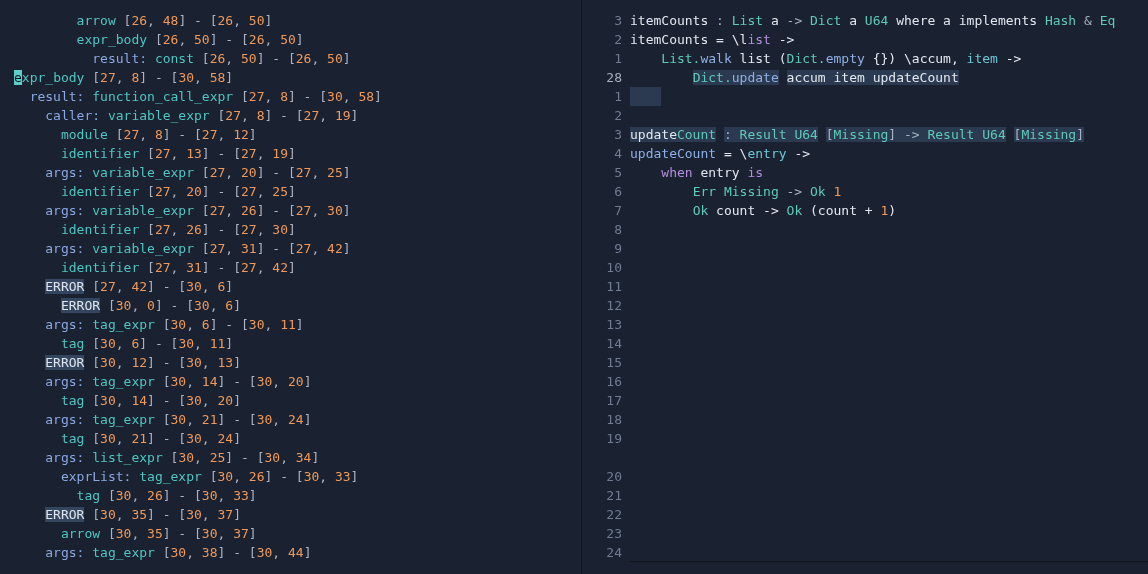  What do you see at coordinates (857, 135) in the screenshot?
I see `code-line: updateCount : Result U64 [Missing] -> Result U64 [Missing]` at bounding box center [857, 135].